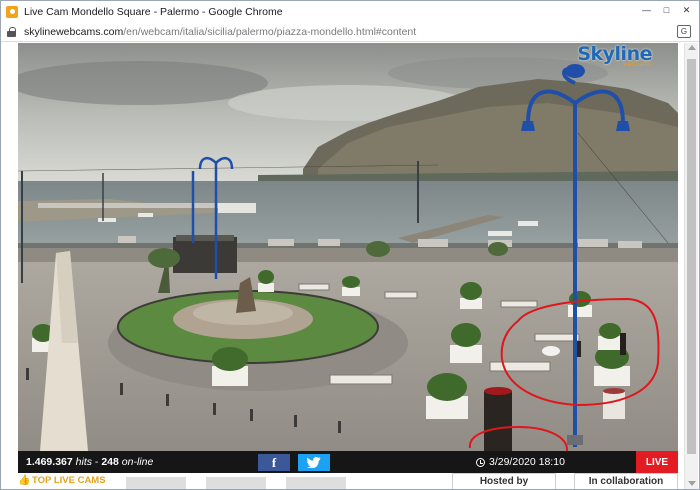 The height and width of the screenshot is (490, 700). I want to click on annotation-circle-timestamp, so click(518, 438).